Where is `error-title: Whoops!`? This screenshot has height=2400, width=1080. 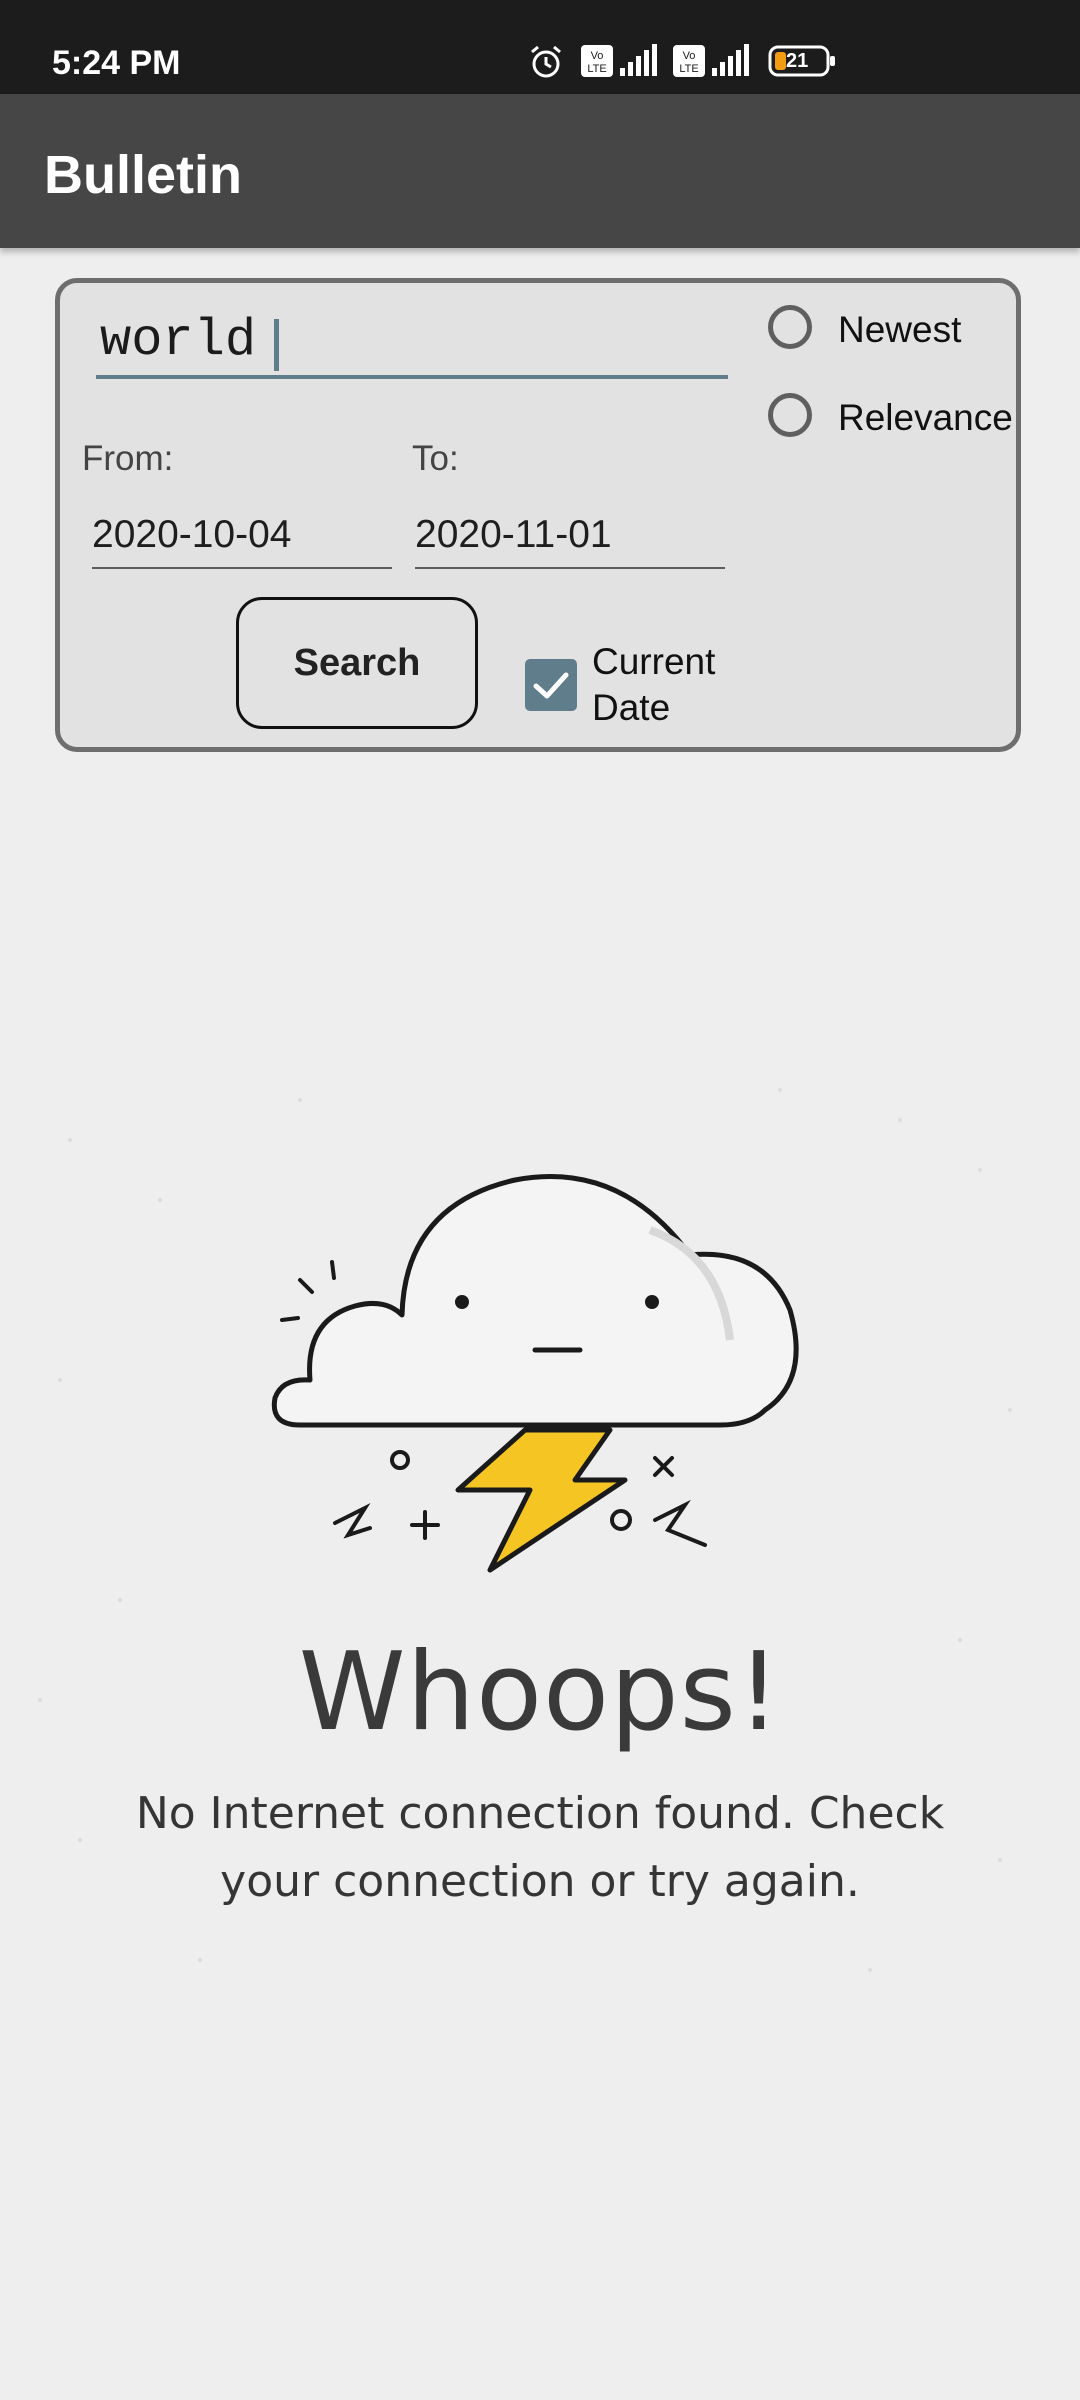 error-title: Whoops! is located at coordinates (540, 1692).